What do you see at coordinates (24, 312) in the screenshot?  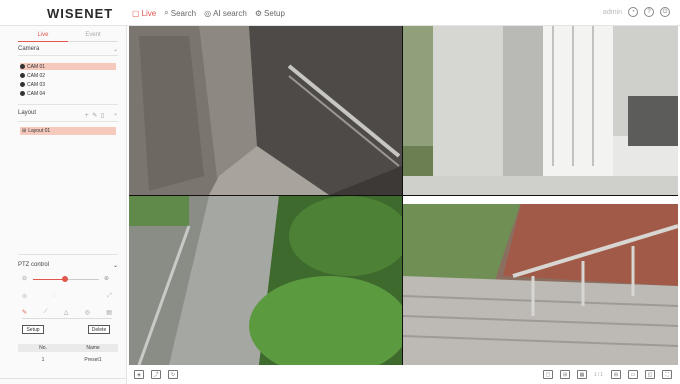 I see `tab-preset: ✎` at bounding box center [24, 312].